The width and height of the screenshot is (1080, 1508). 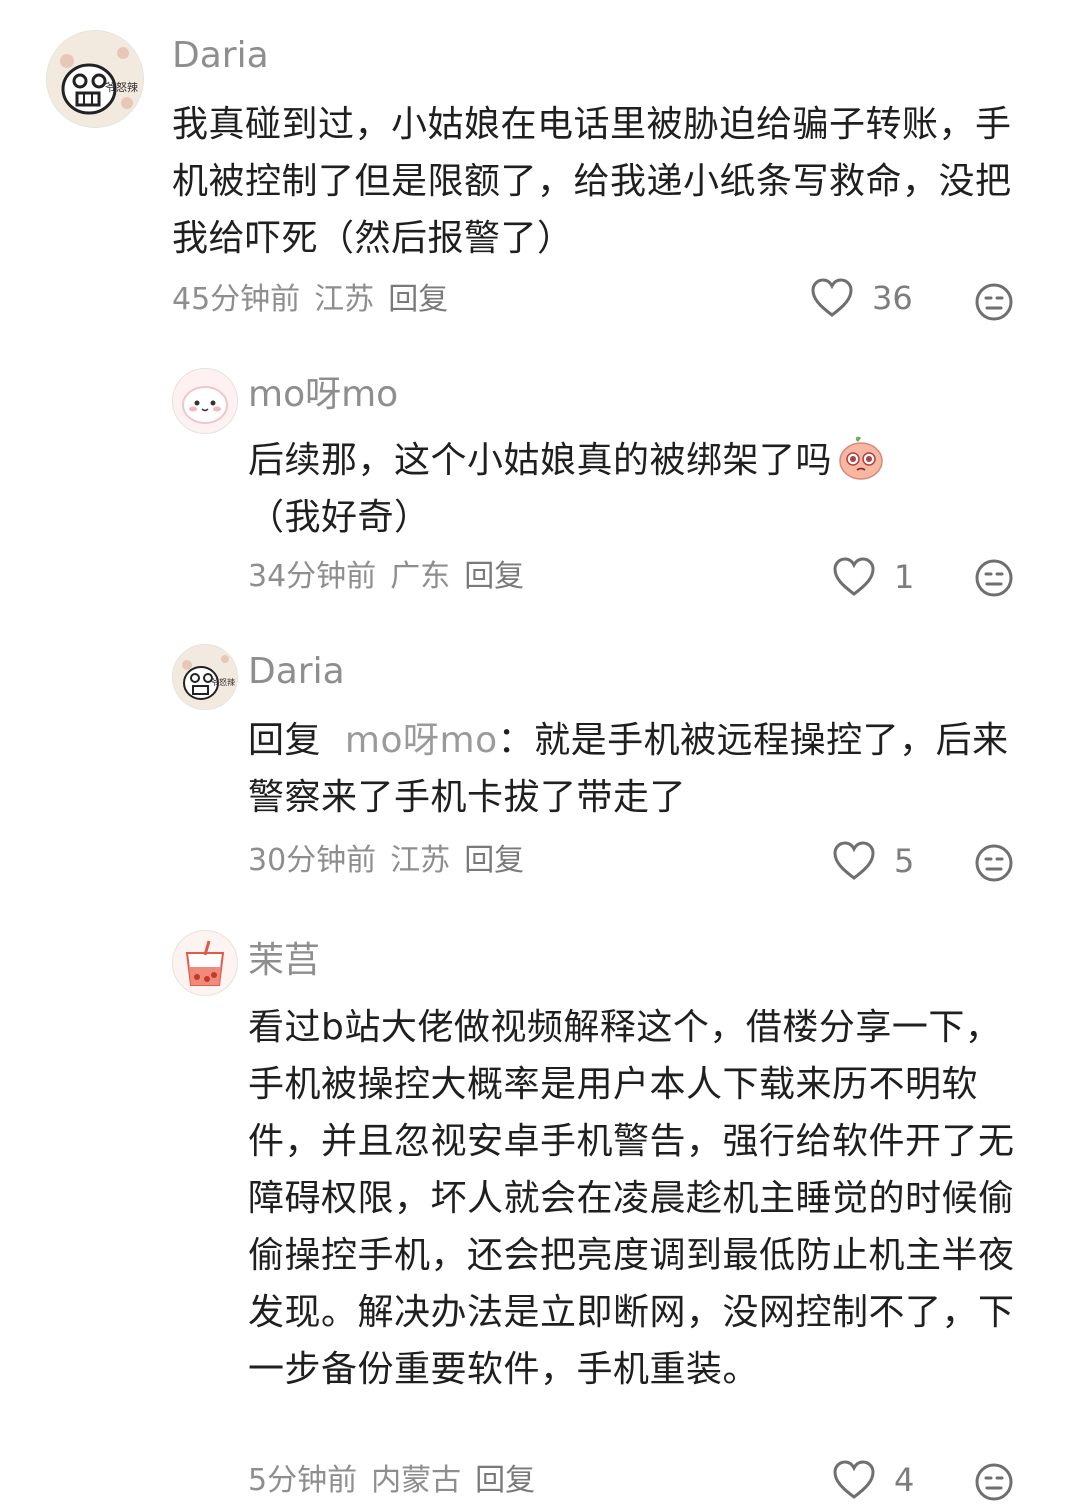 I want to click on like-button: 1, so click(x=873, y=577).